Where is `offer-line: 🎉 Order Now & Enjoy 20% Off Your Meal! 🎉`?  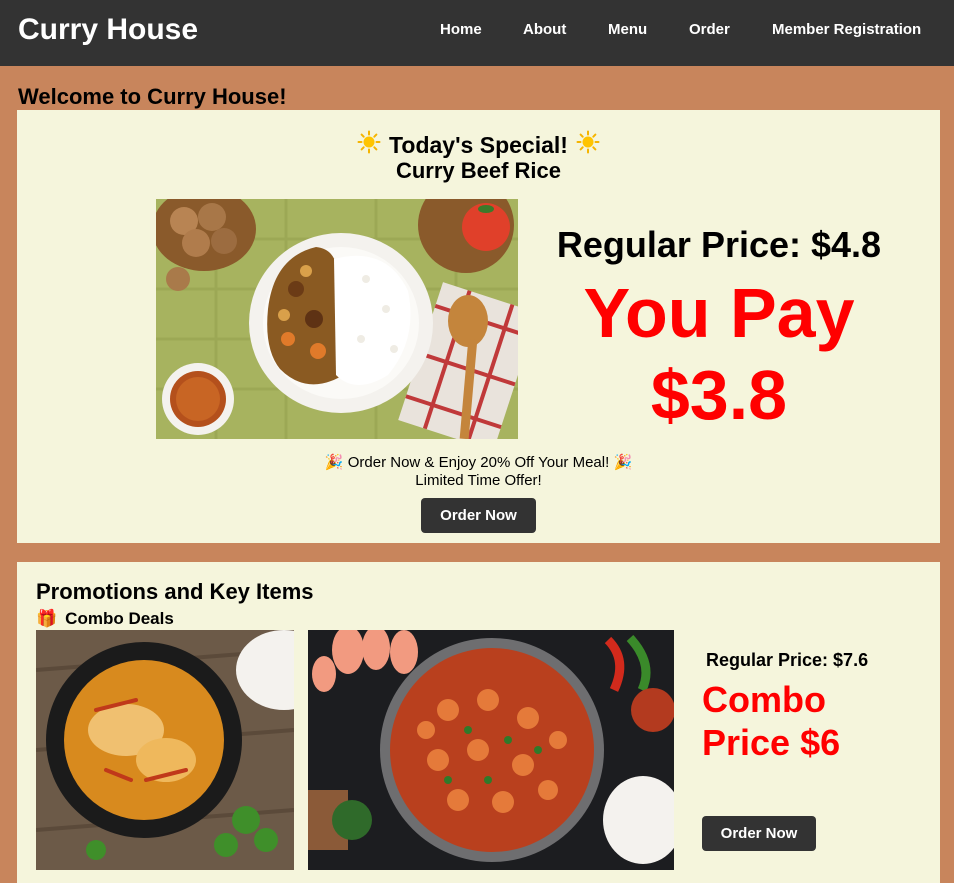 offer-line: 🎉 Order Now & Enjoy 20% Off Your Meal! 🎉 is located at coordinates (478, 463).